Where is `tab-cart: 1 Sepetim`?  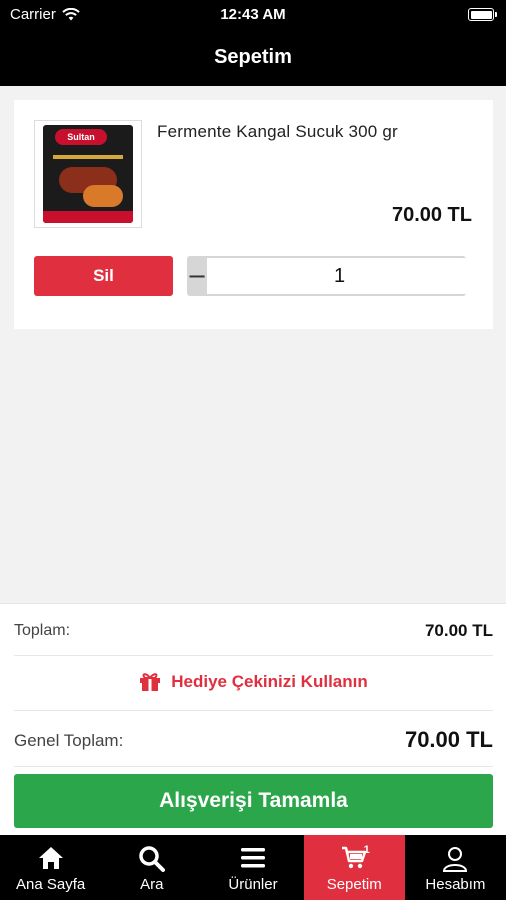
tab-cart: 1 Sepetim is located at coordinates (354, 867).